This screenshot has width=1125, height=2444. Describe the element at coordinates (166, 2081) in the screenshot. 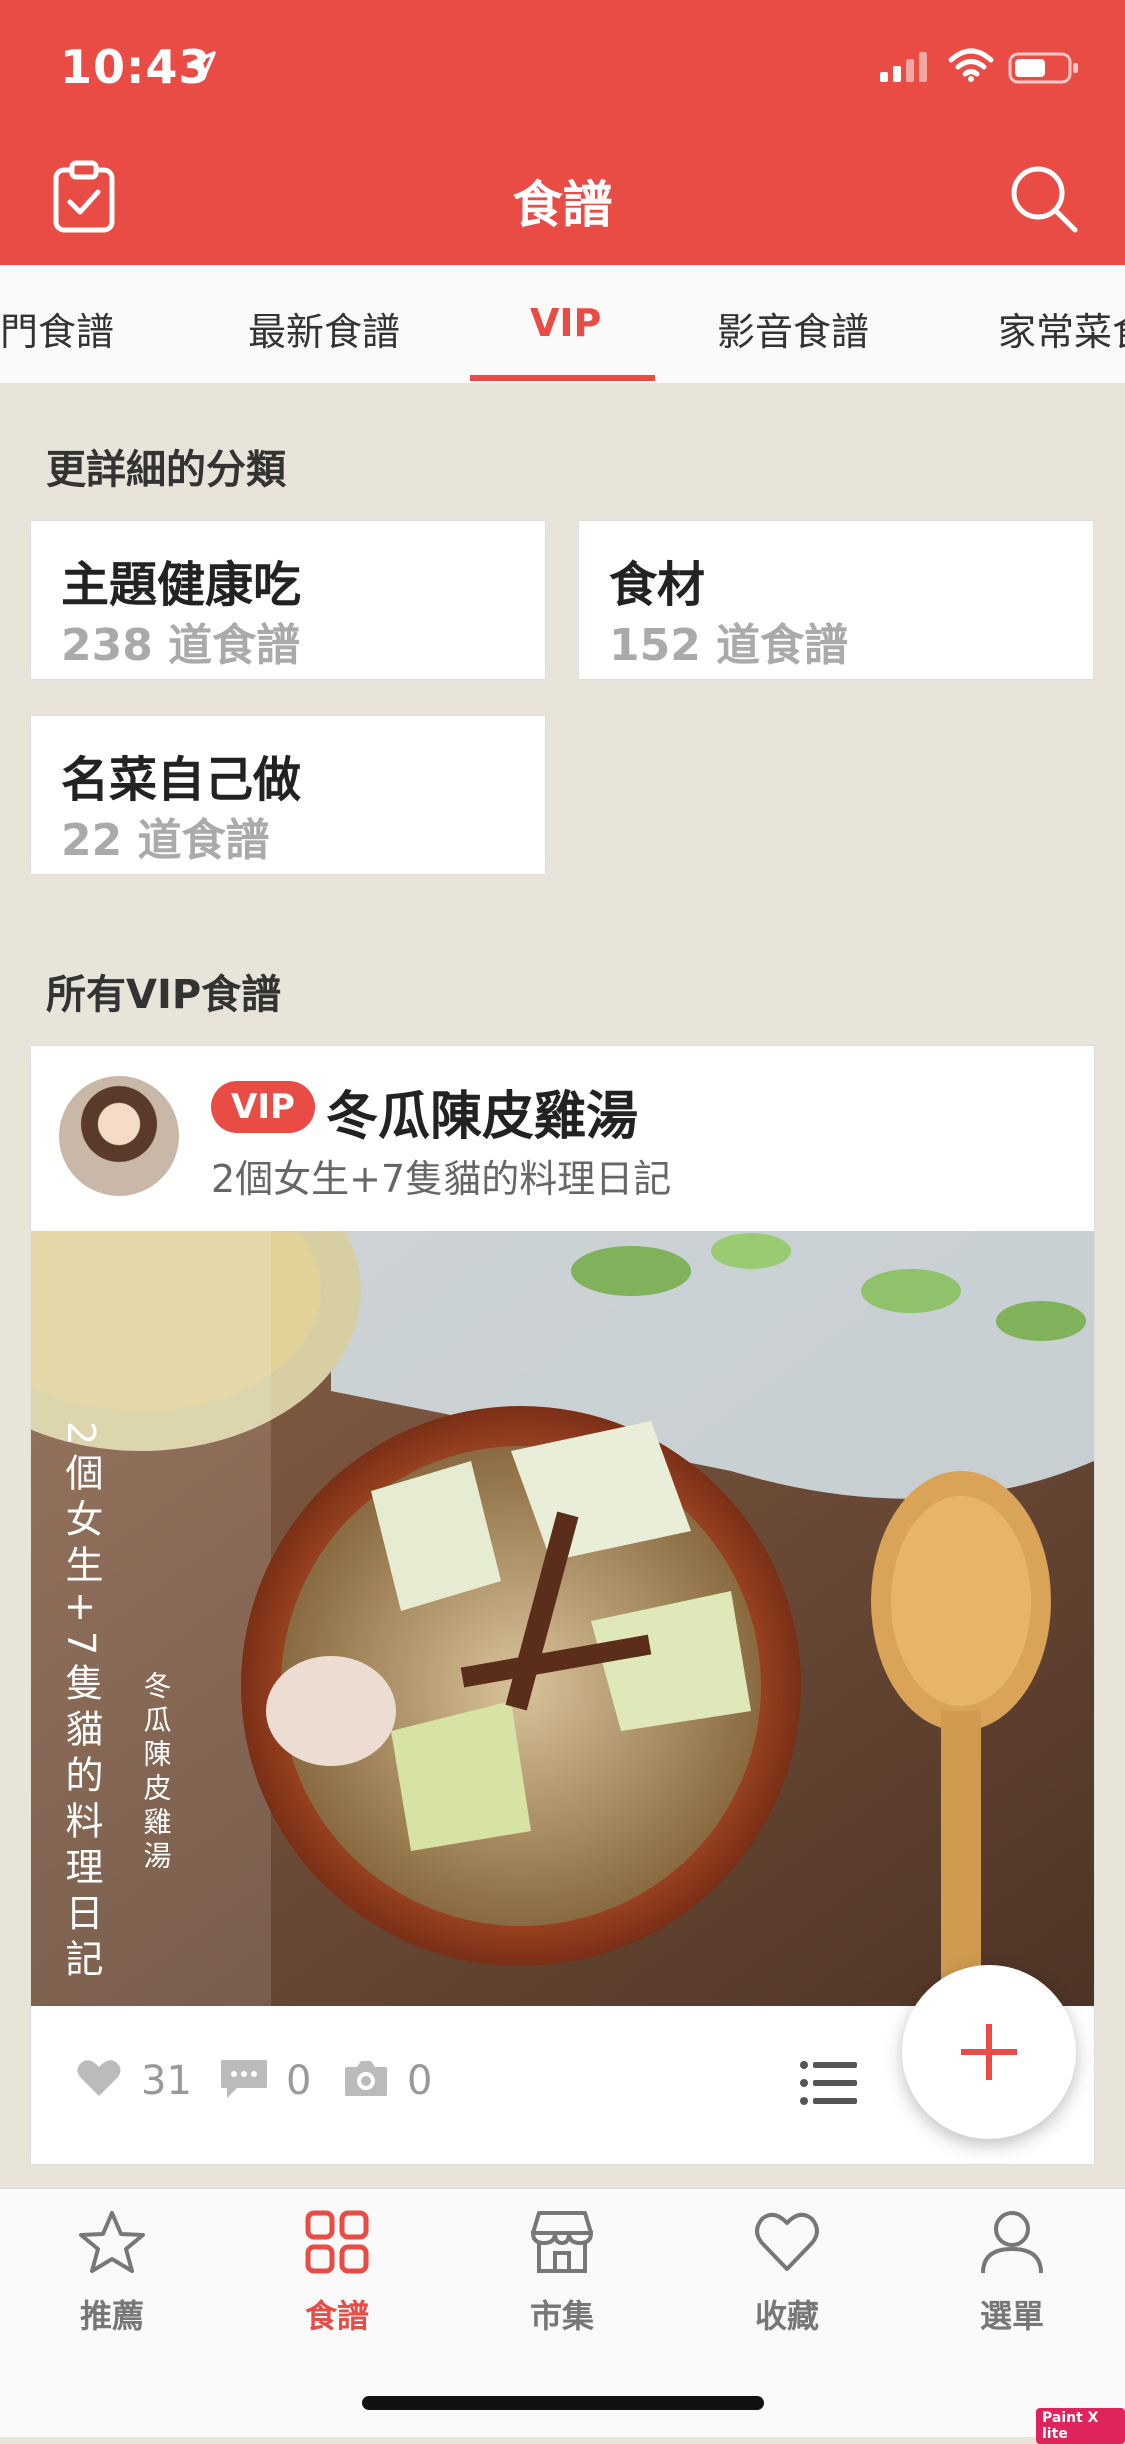

I see `like-count: 31` at that location.